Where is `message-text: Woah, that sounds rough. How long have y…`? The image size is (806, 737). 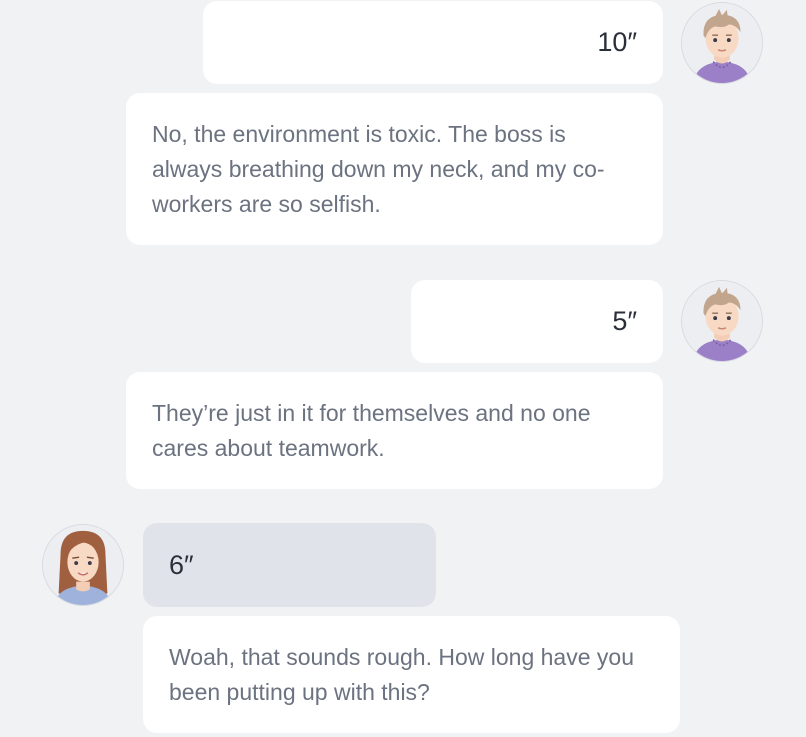
message-text: Woah, that sounds rough. How long have y… is located at coordinates (401, 674).